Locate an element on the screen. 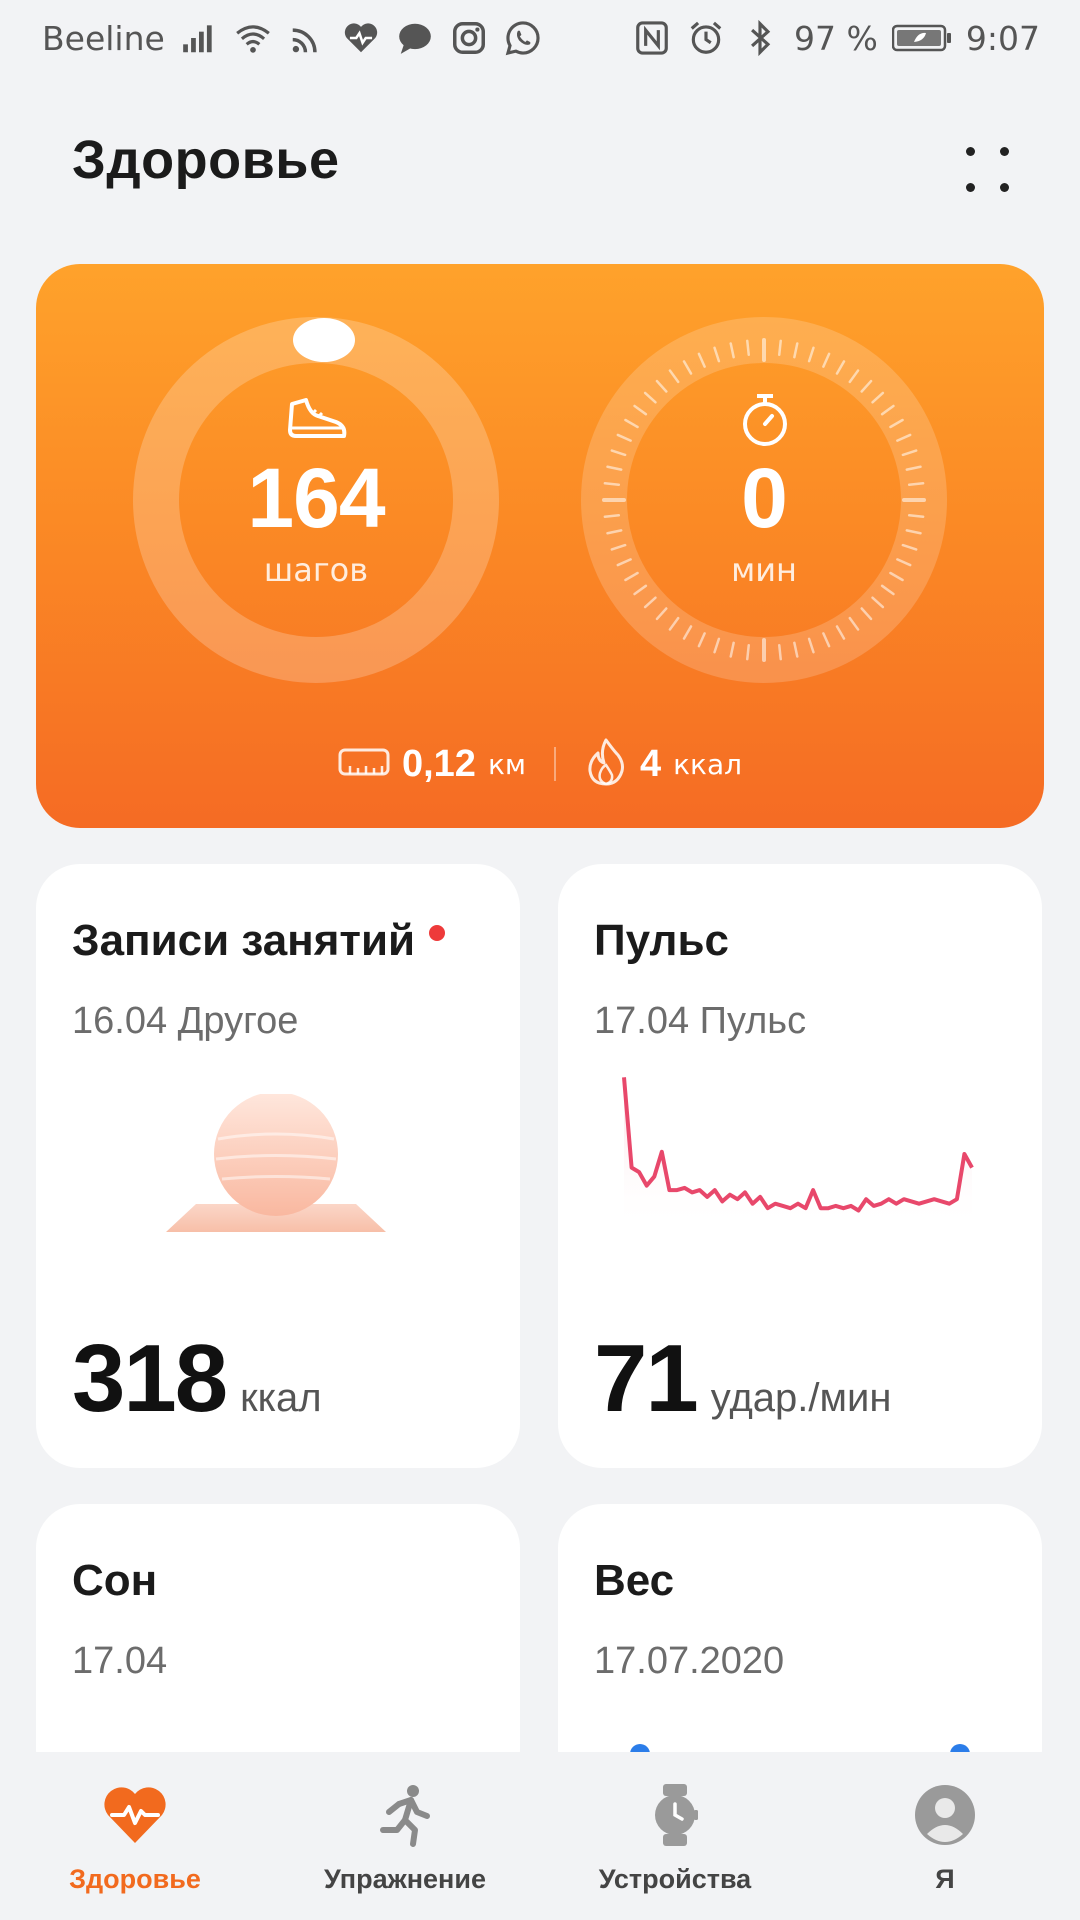 The width and height of the screenshot is (1080, 1920). calories-summary: 4 ккал is located at coordinates (663, 764).